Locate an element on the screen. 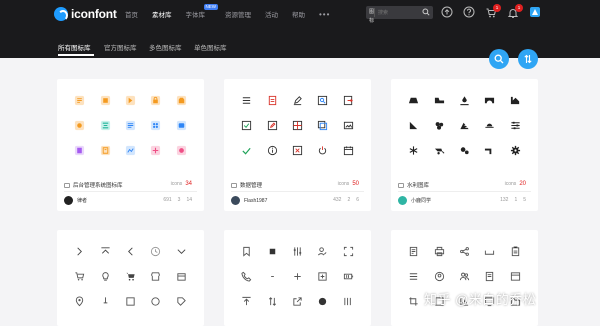 The image size is (600, 326). icon-count-value: 34 is located at coordinates (188, 184).